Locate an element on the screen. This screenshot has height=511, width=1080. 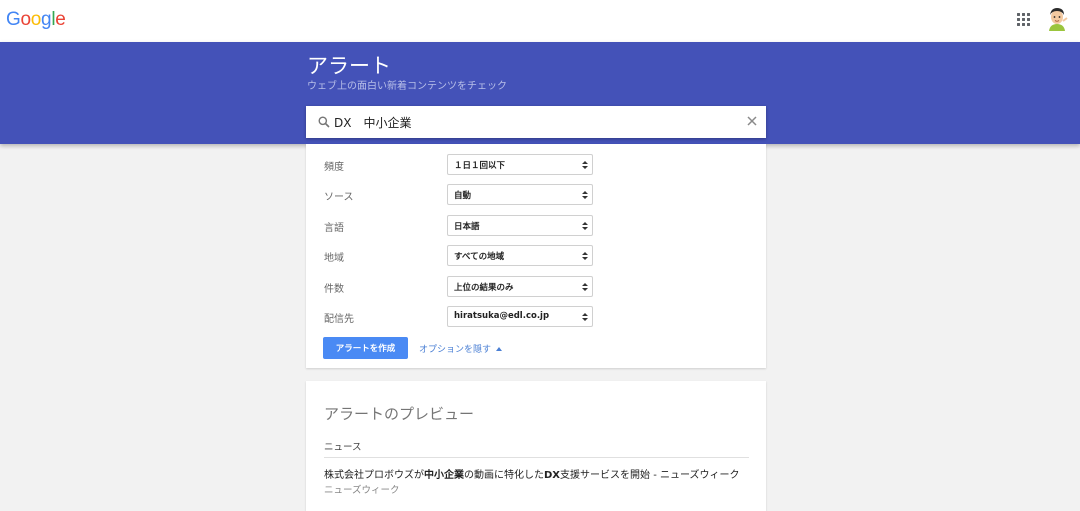
source-select: 自動 is located at coordinates (520, 194).